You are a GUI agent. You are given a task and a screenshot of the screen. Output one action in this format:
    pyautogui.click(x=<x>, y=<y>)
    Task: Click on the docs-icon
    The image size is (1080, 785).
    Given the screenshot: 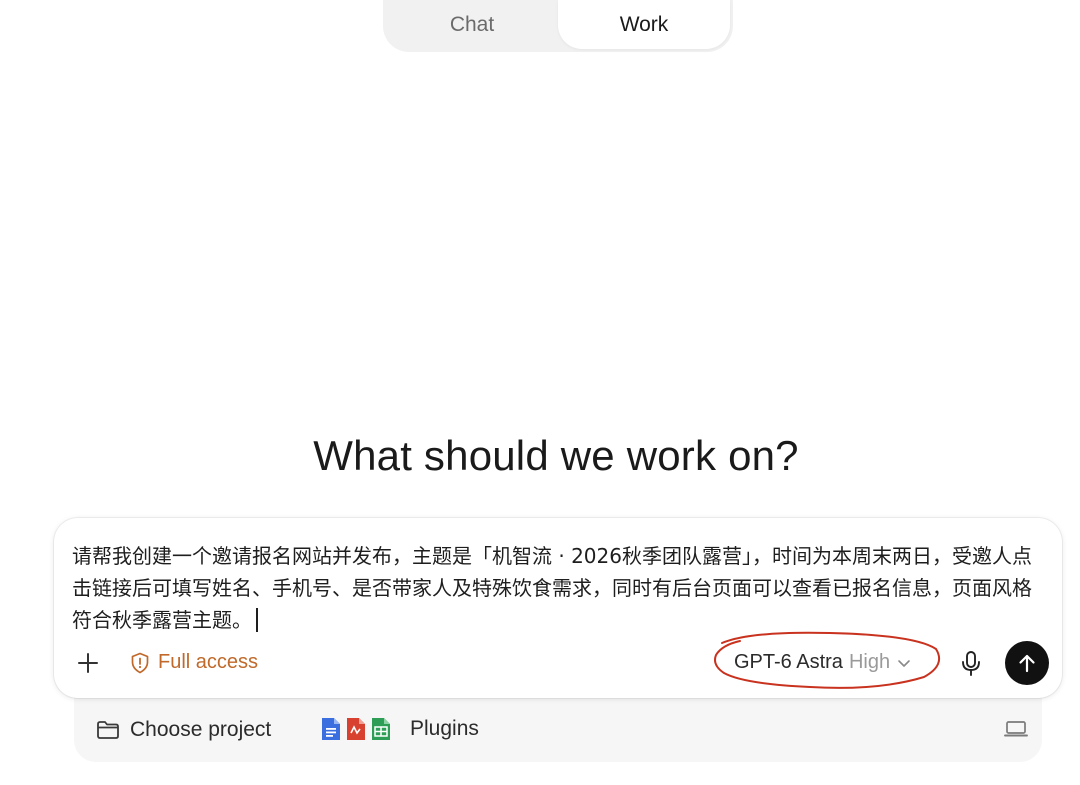 What is the action you would take?
    pyautogui.click(x=331, y=729)
    